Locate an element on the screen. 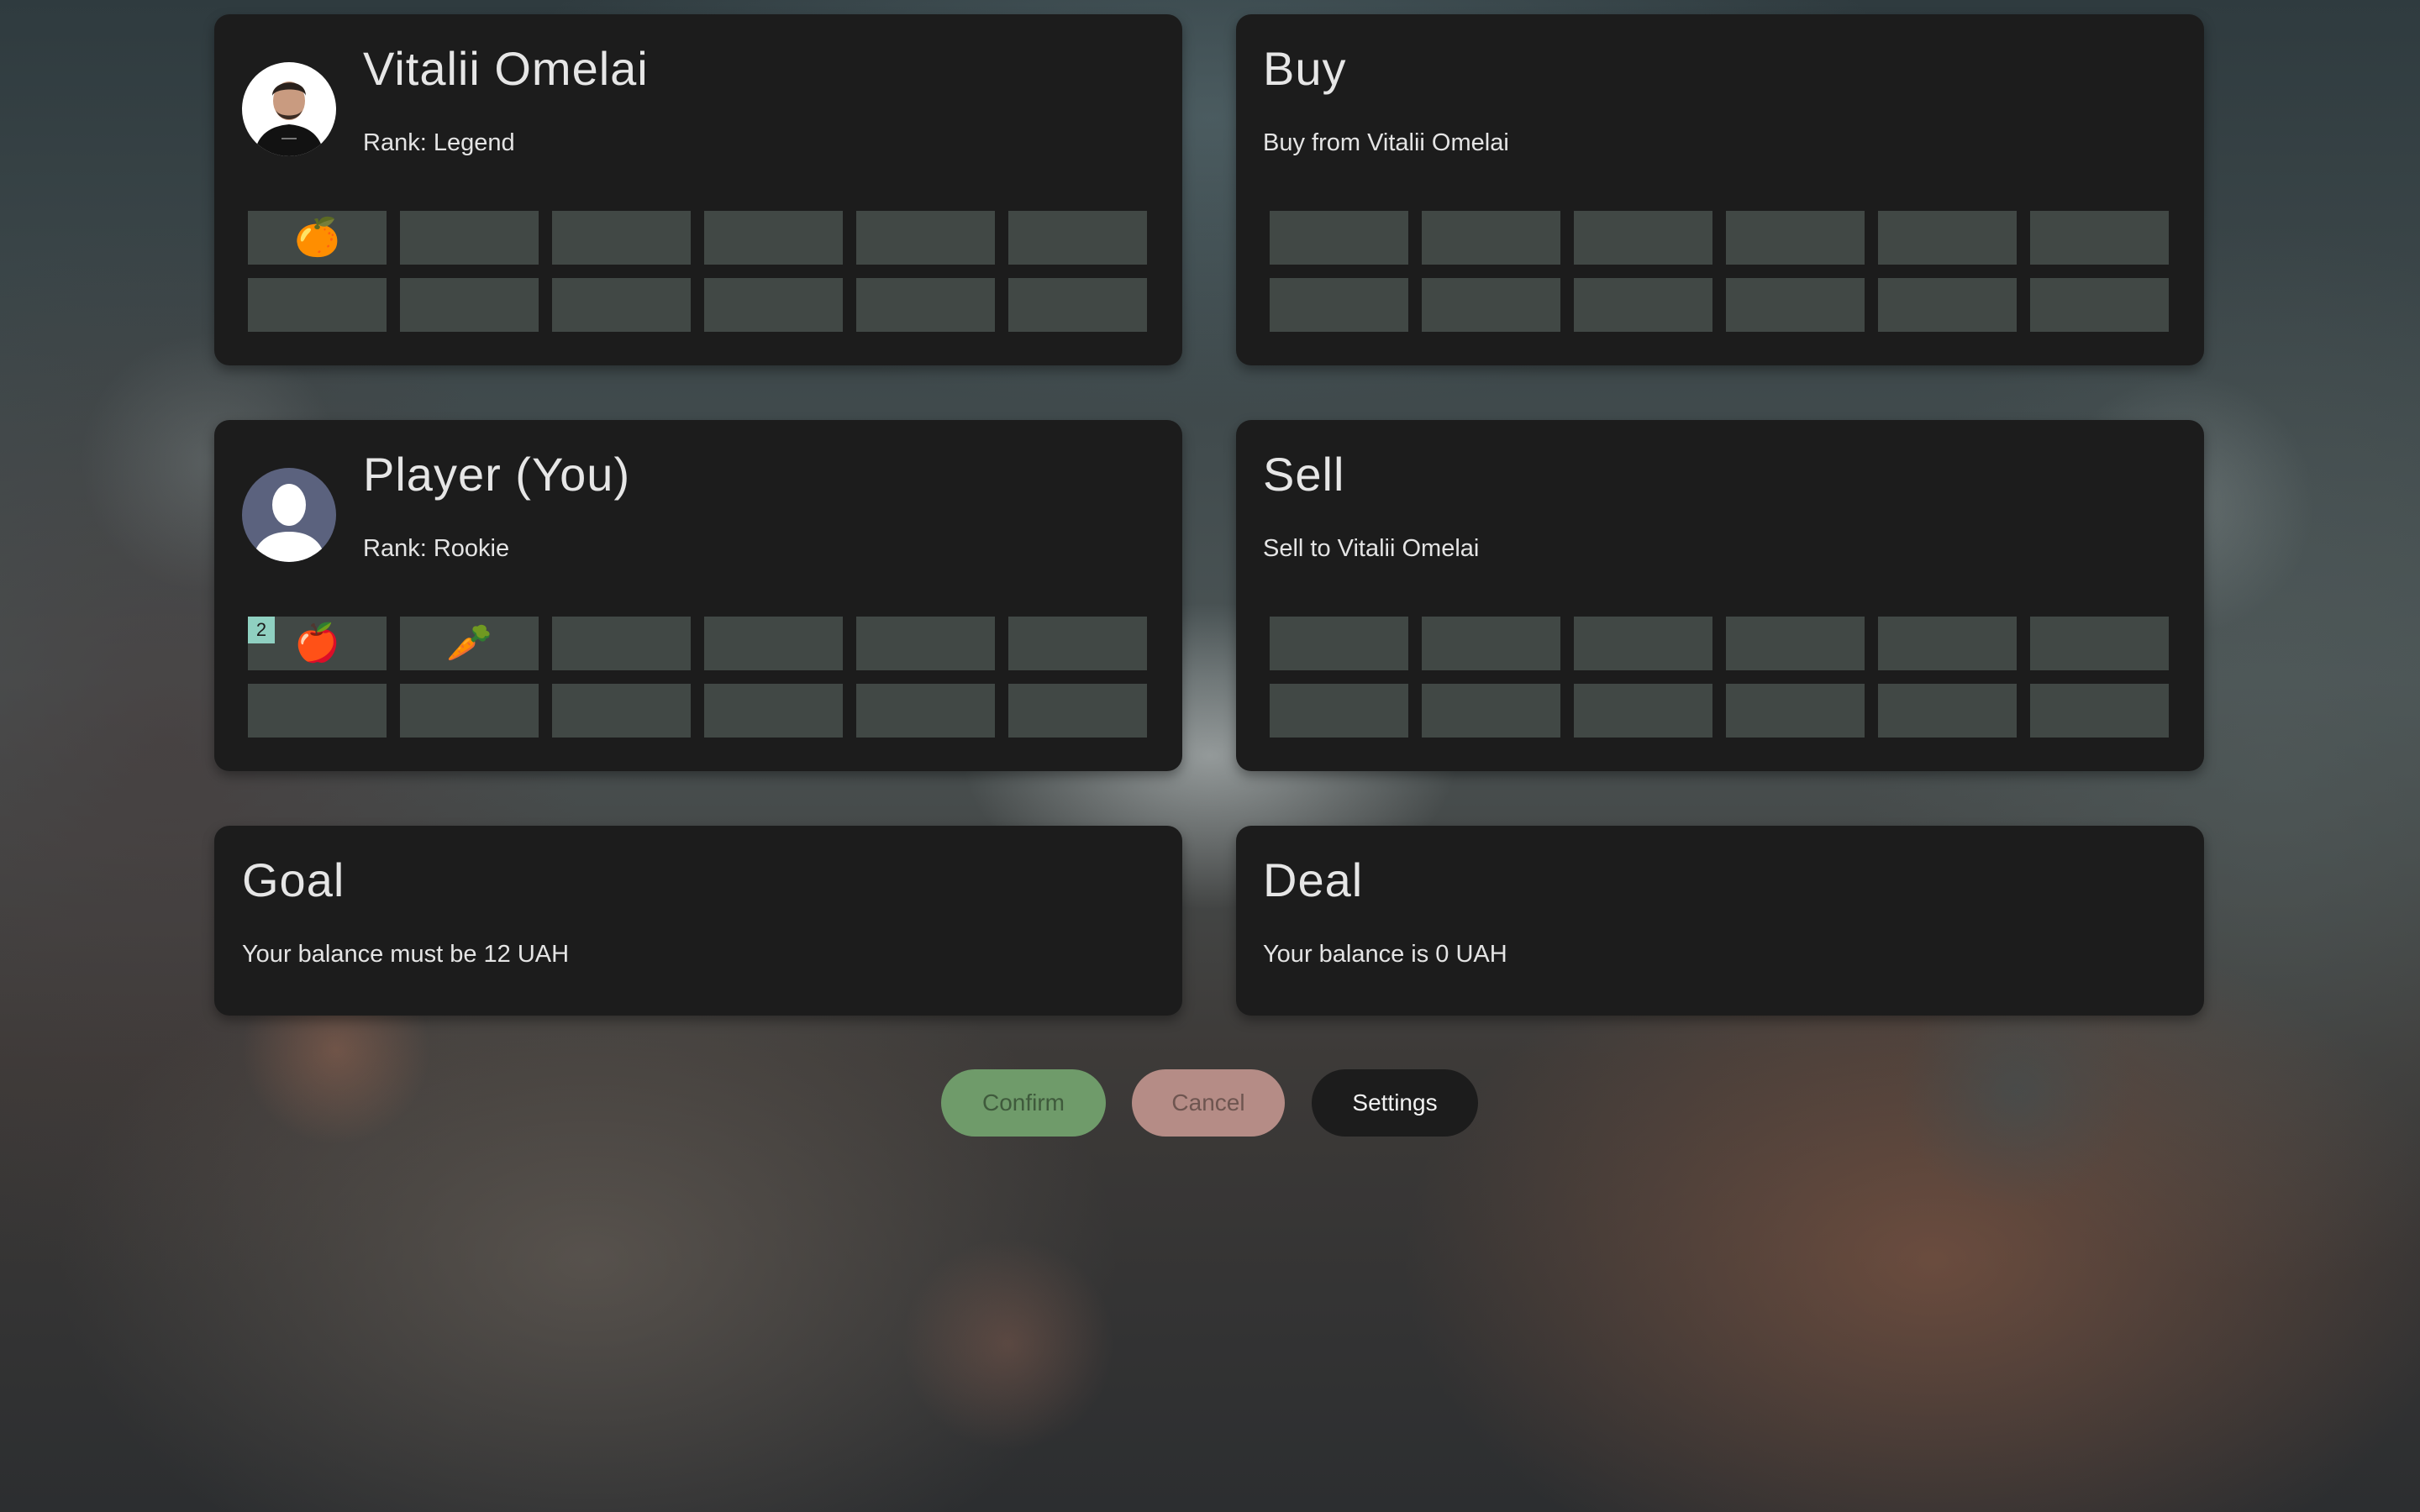  buy-card: Buy Buy from Vitalii Omelai is located at coordinates (1720, 189).